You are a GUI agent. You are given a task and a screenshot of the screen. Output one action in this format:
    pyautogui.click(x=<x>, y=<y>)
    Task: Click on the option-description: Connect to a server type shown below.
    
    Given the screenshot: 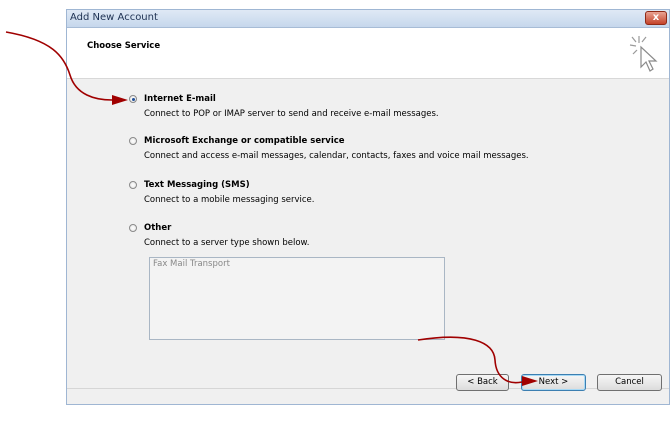 What is the action you would take?
    pyautogui.click(x=227, y=243)
    